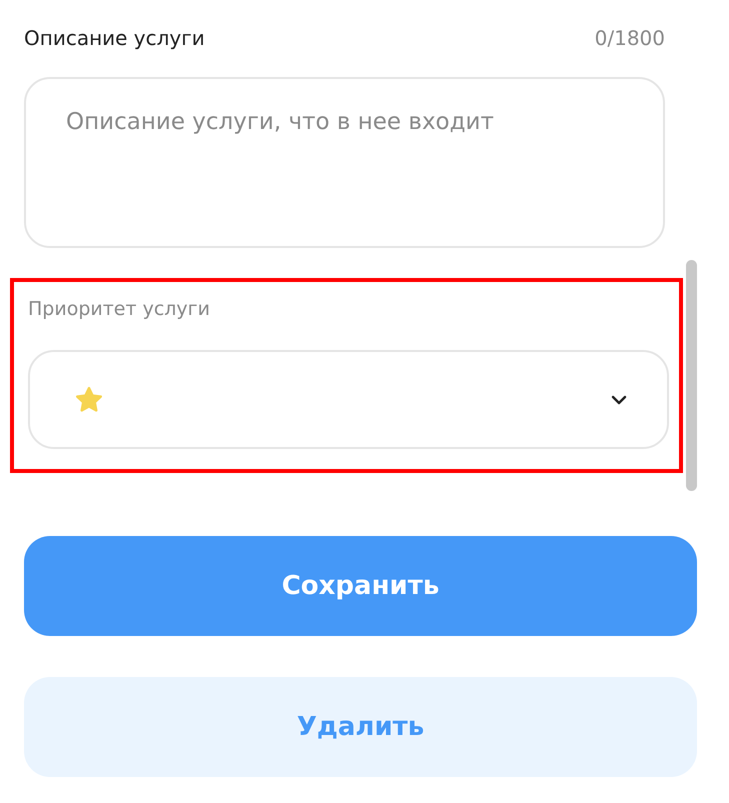 Image resolution: width=729 pixels, height=803 pixels. What do you see at coordinates (360, 727) in the screenshot?
I see `delete-button: Удалить` at bounding box center [360, 727].